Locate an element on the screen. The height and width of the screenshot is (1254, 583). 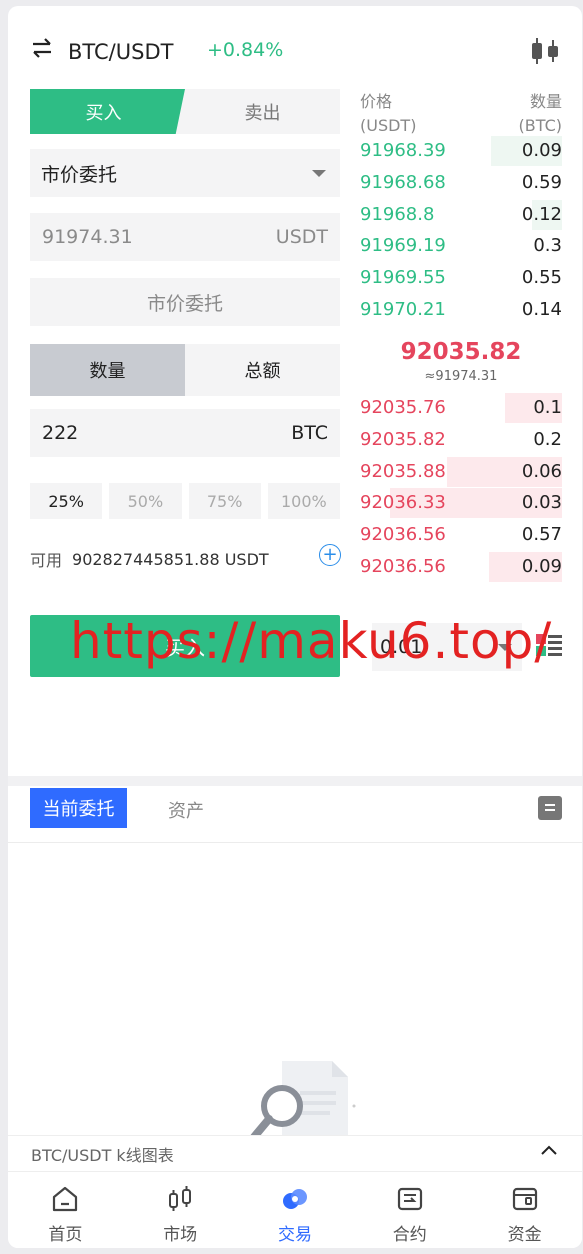
ask-row: 92035.88 0.06 is located at coordinates (461, 471).